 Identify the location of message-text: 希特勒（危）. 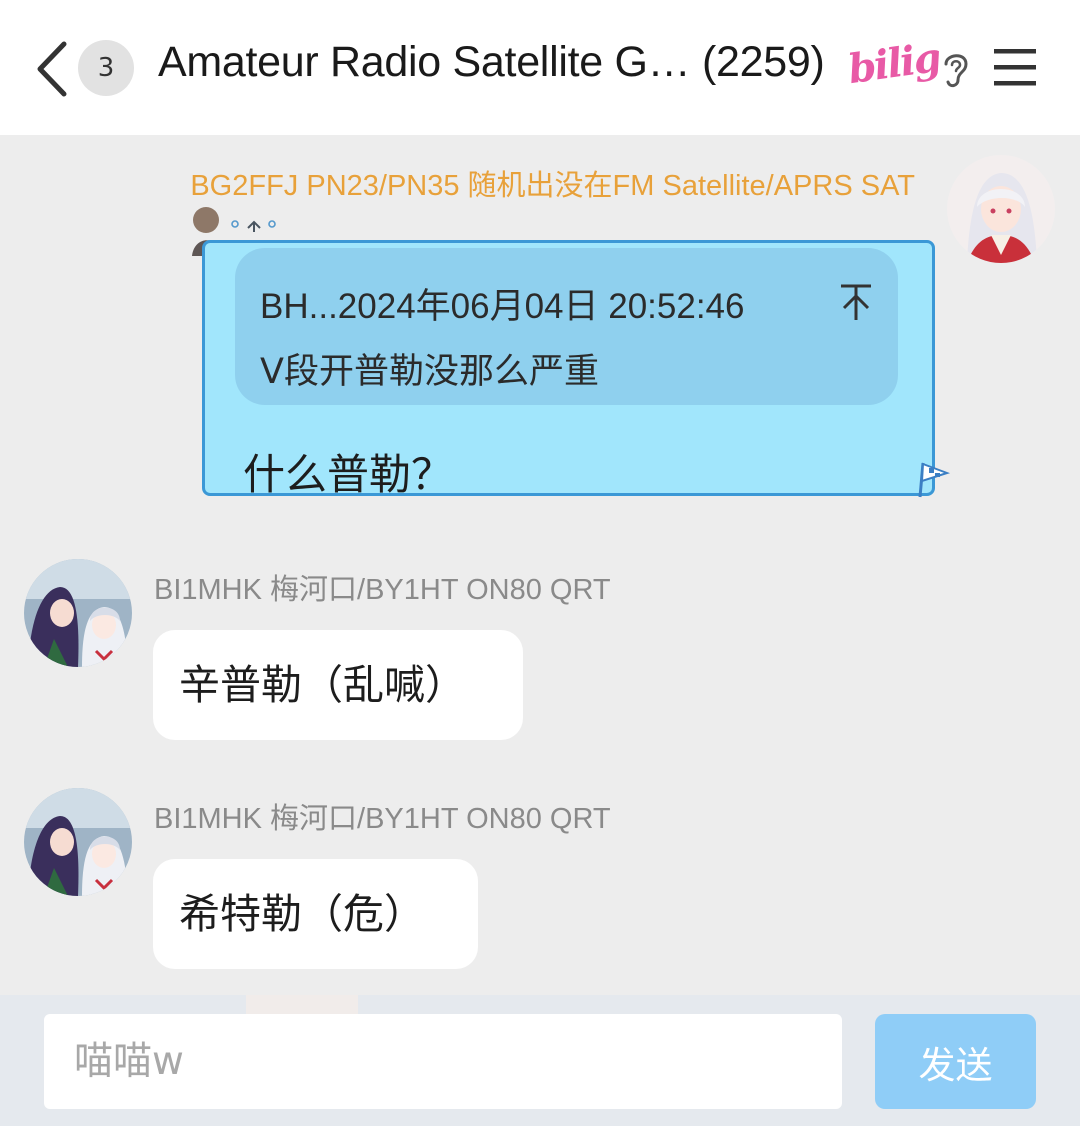
(302, 914).